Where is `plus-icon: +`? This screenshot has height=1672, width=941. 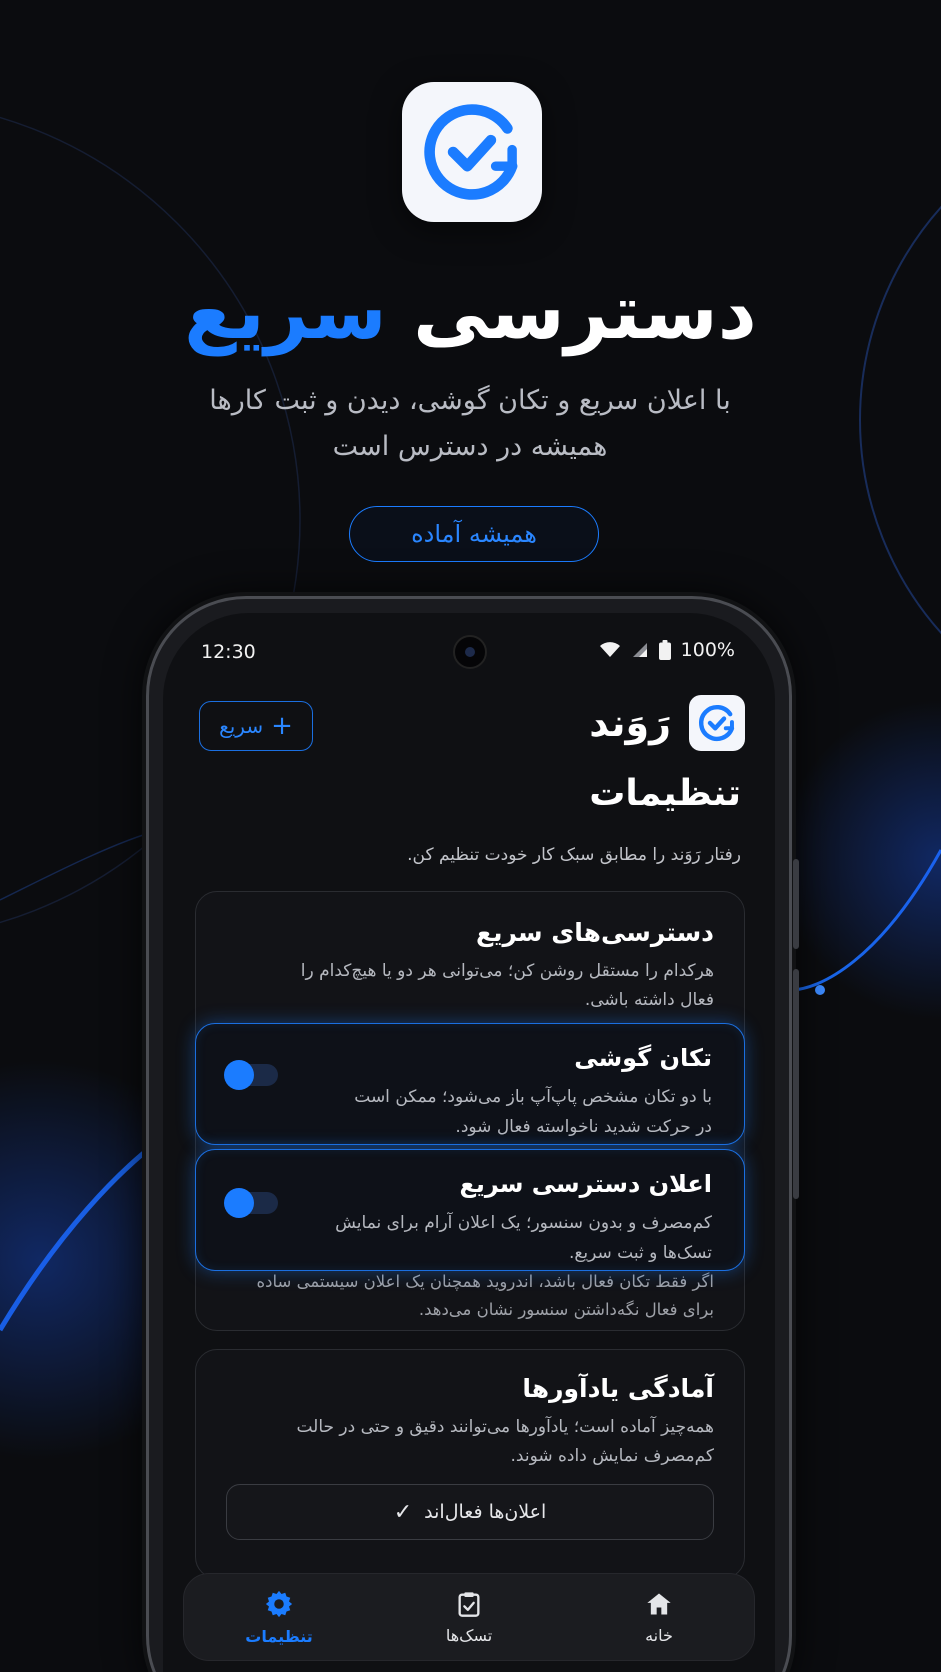 plus-icon: + is located at coordinates (282, 726).